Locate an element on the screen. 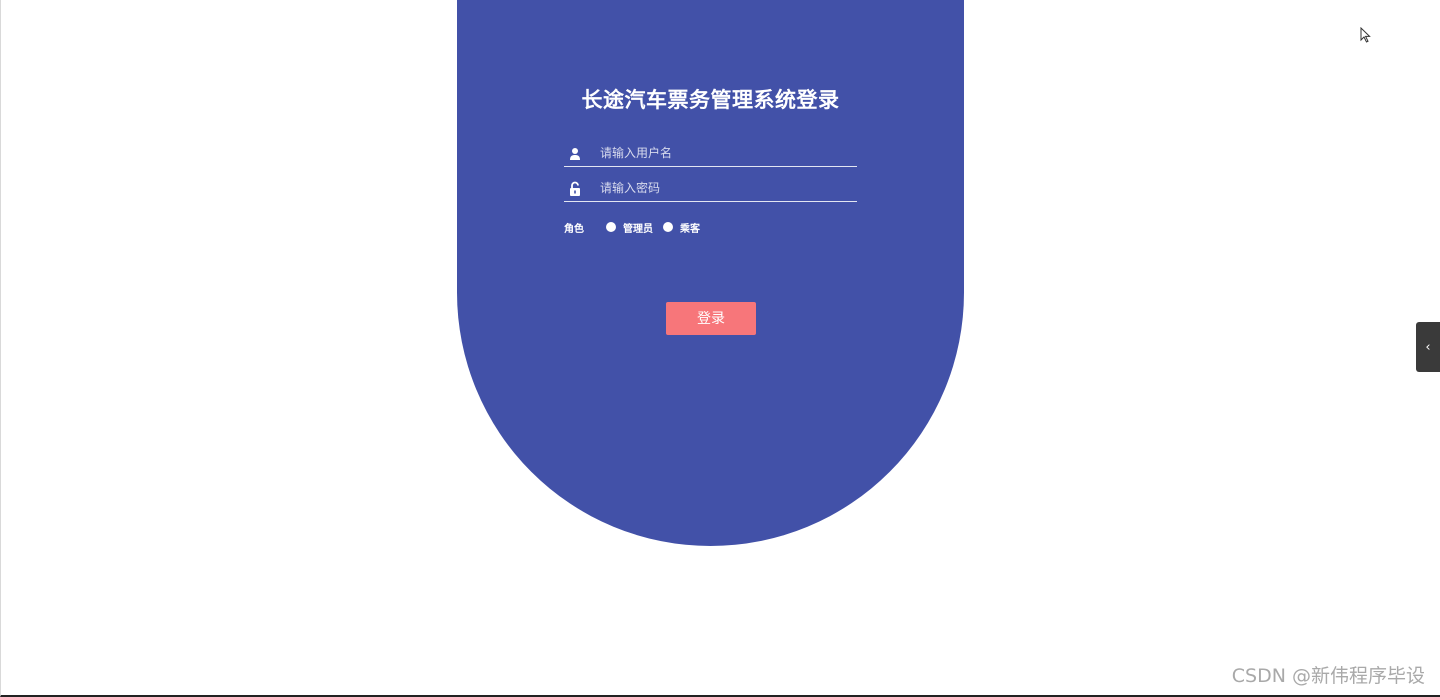 This screenshot has width=1440, height=697. login-button: 登录 is located at coordinates (711, 318).